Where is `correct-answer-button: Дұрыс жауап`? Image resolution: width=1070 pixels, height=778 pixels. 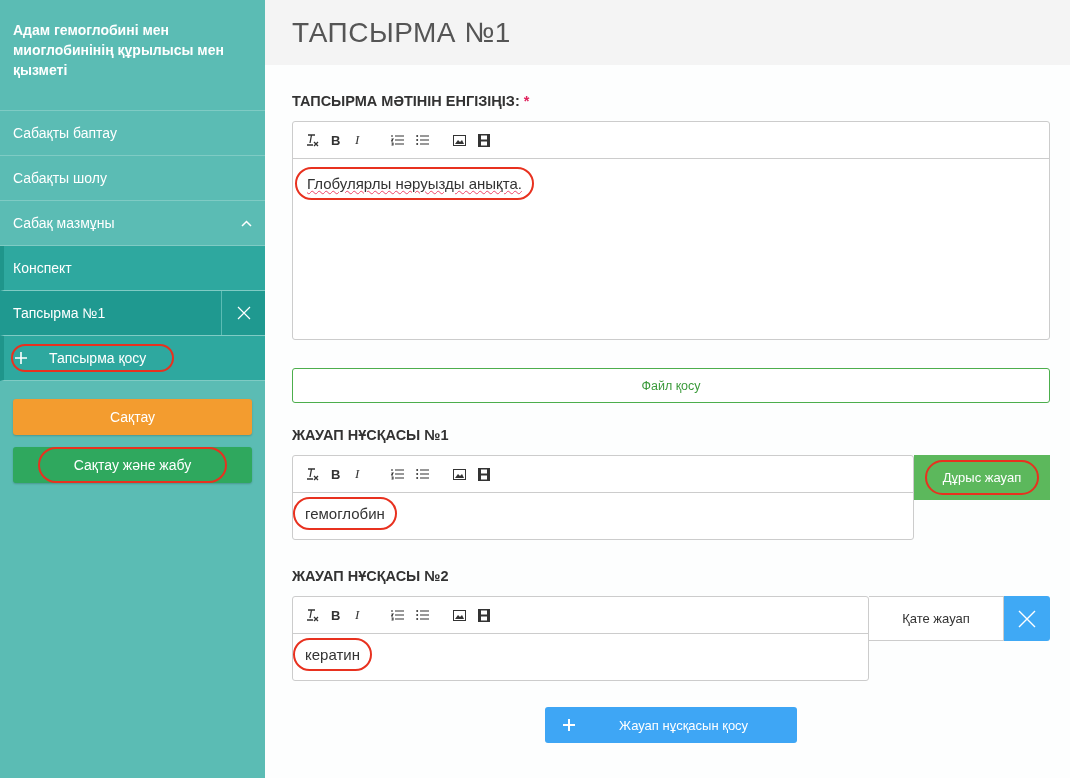
correct-answer-button: Дұрыс жауап is located at coordinates (982, 477).